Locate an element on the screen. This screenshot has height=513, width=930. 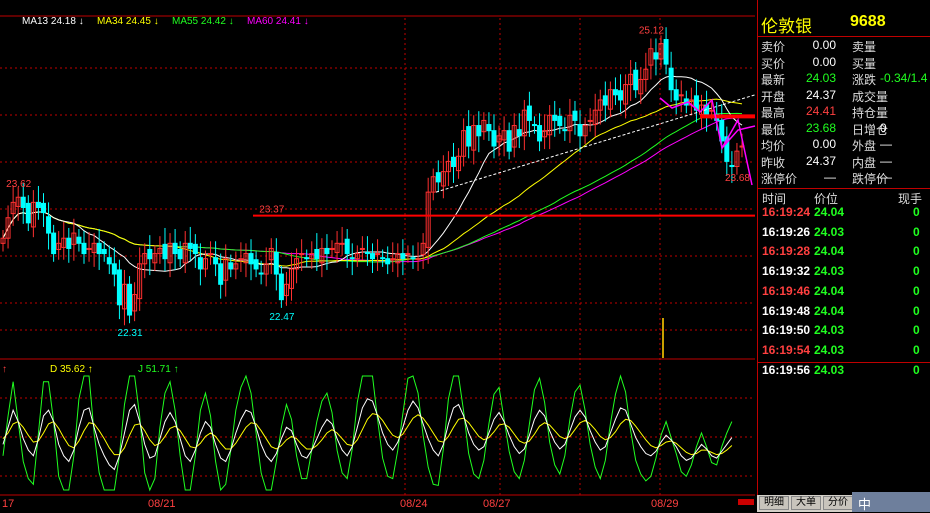
tick-row: 16:19:54 24.03 0 is located at coordinates (844, 352).